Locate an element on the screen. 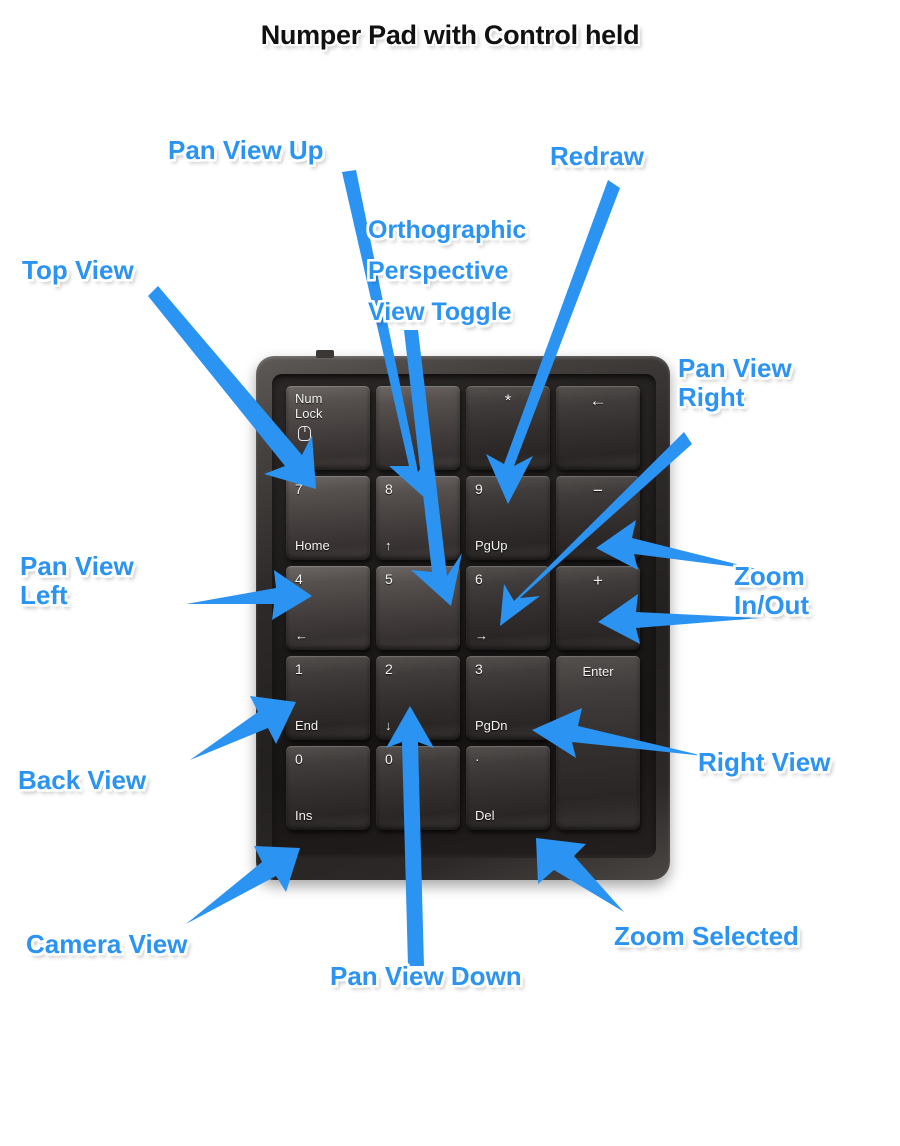  label-pan-view-up: Pan View Up is located at coordinates (246, 150).